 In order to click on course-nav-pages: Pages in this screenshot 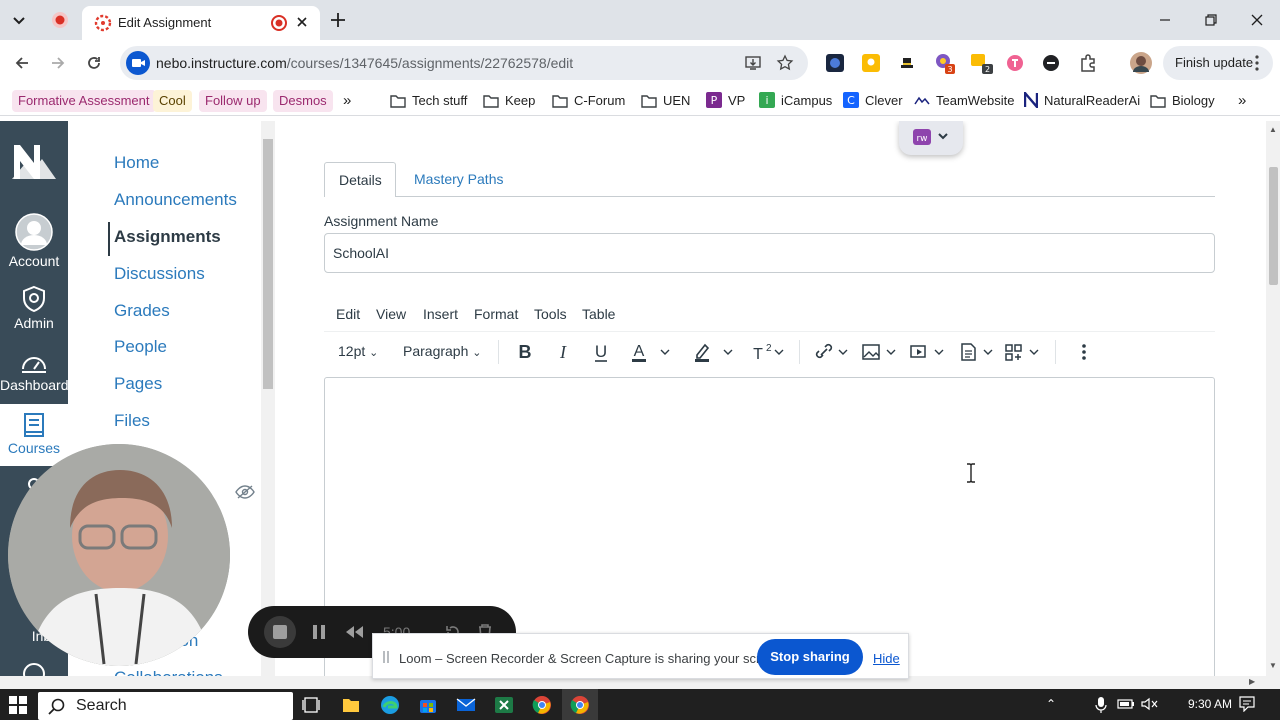, I will do `click(138, 384)`.